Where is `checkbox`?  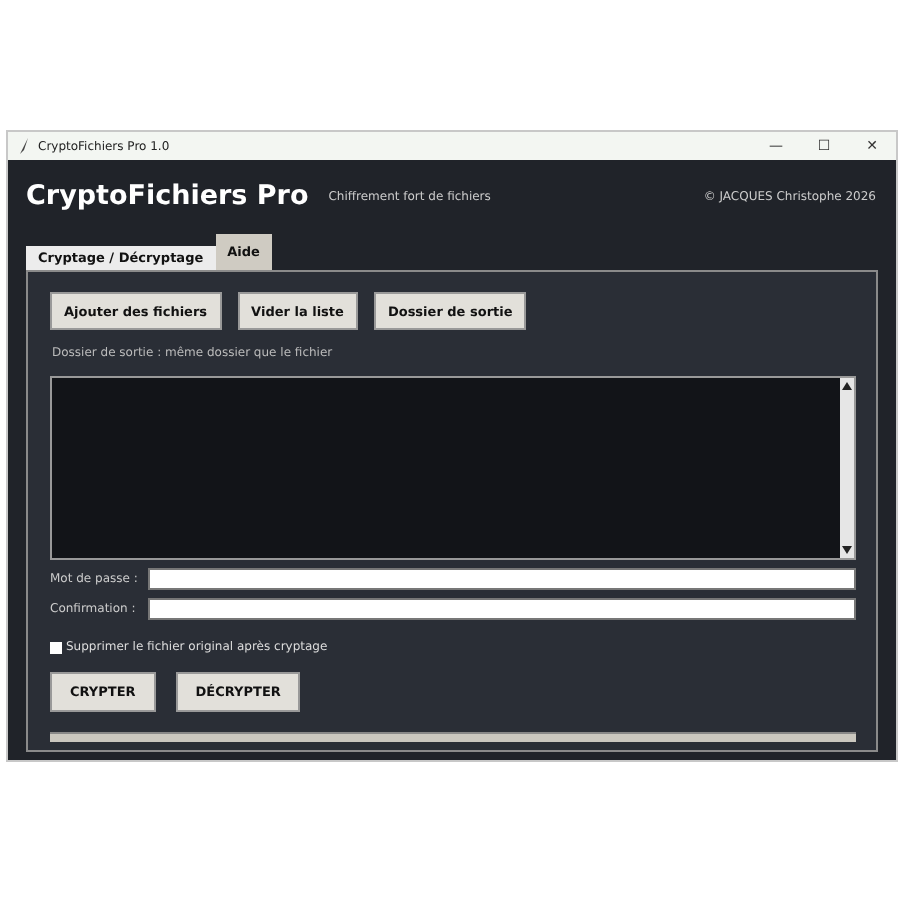 checkbox is located at coordinates (56, 647).